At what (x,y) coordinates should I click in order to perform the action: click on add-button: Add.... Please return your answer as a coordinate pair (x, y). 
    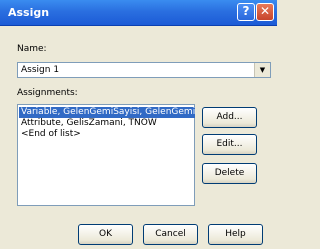
    Looking at the image, I should click on (229, 117).